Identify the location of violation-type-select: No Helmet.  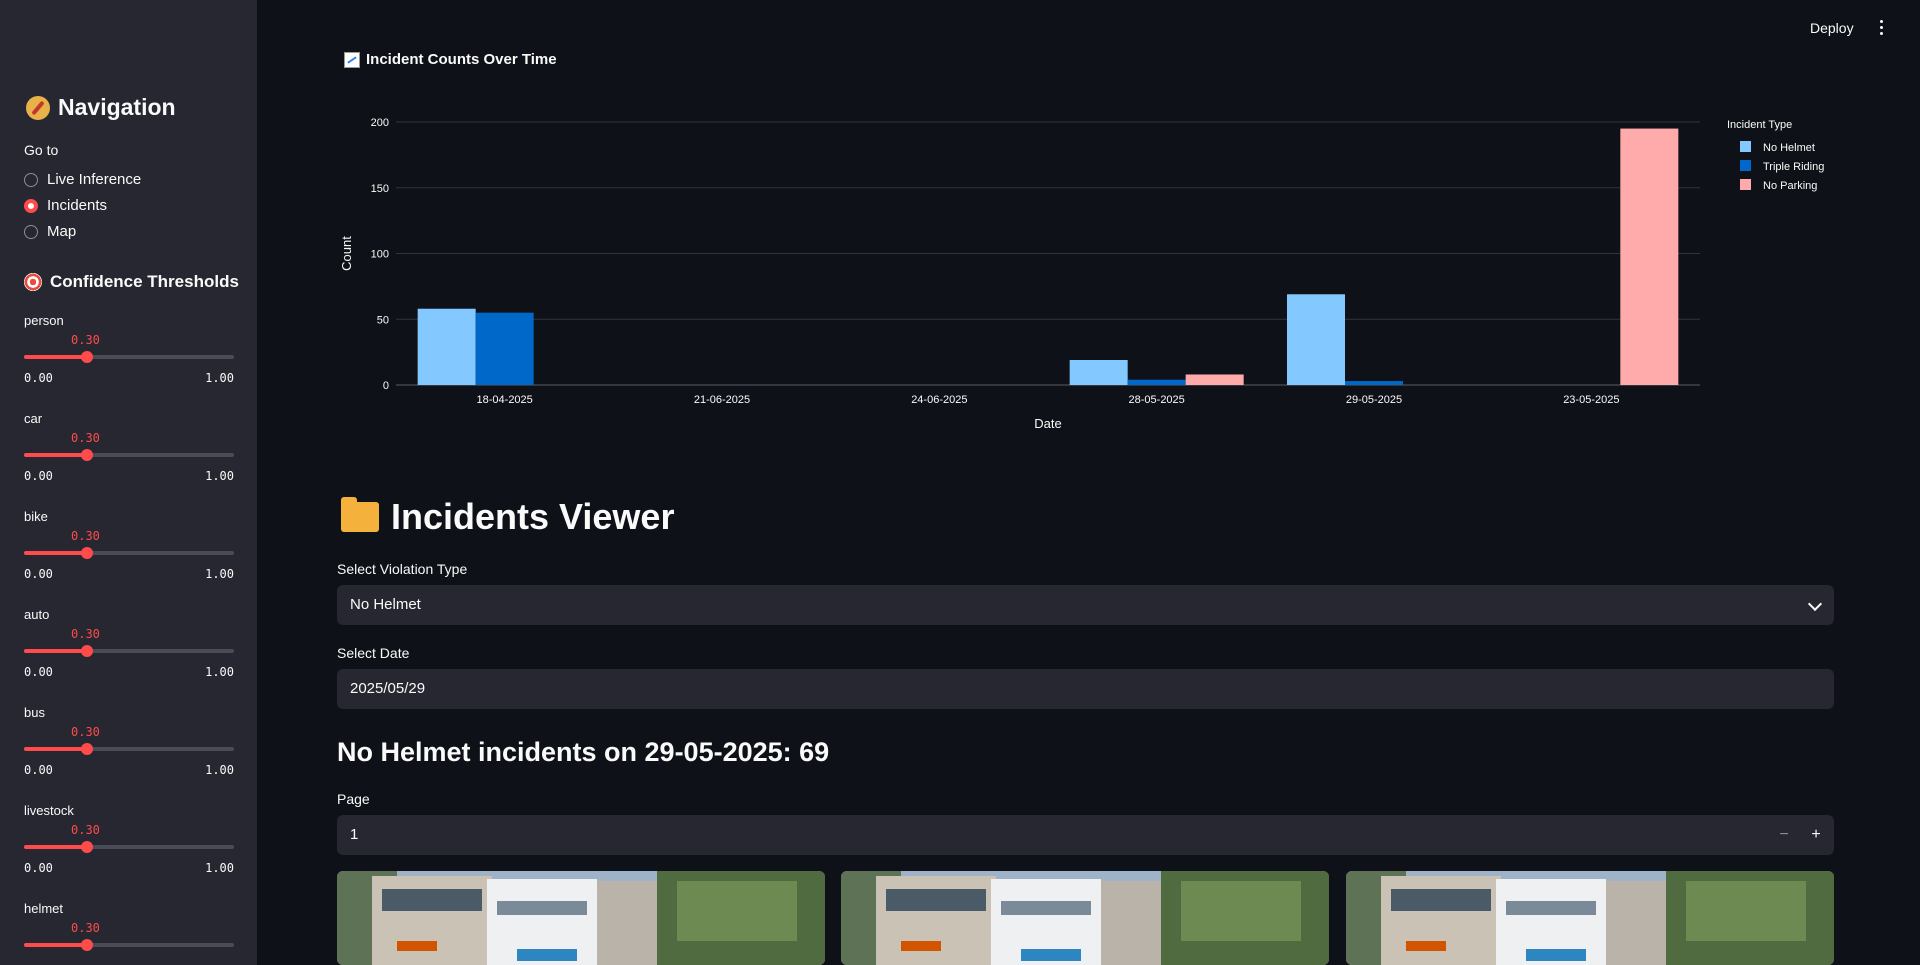
(1085, 605).